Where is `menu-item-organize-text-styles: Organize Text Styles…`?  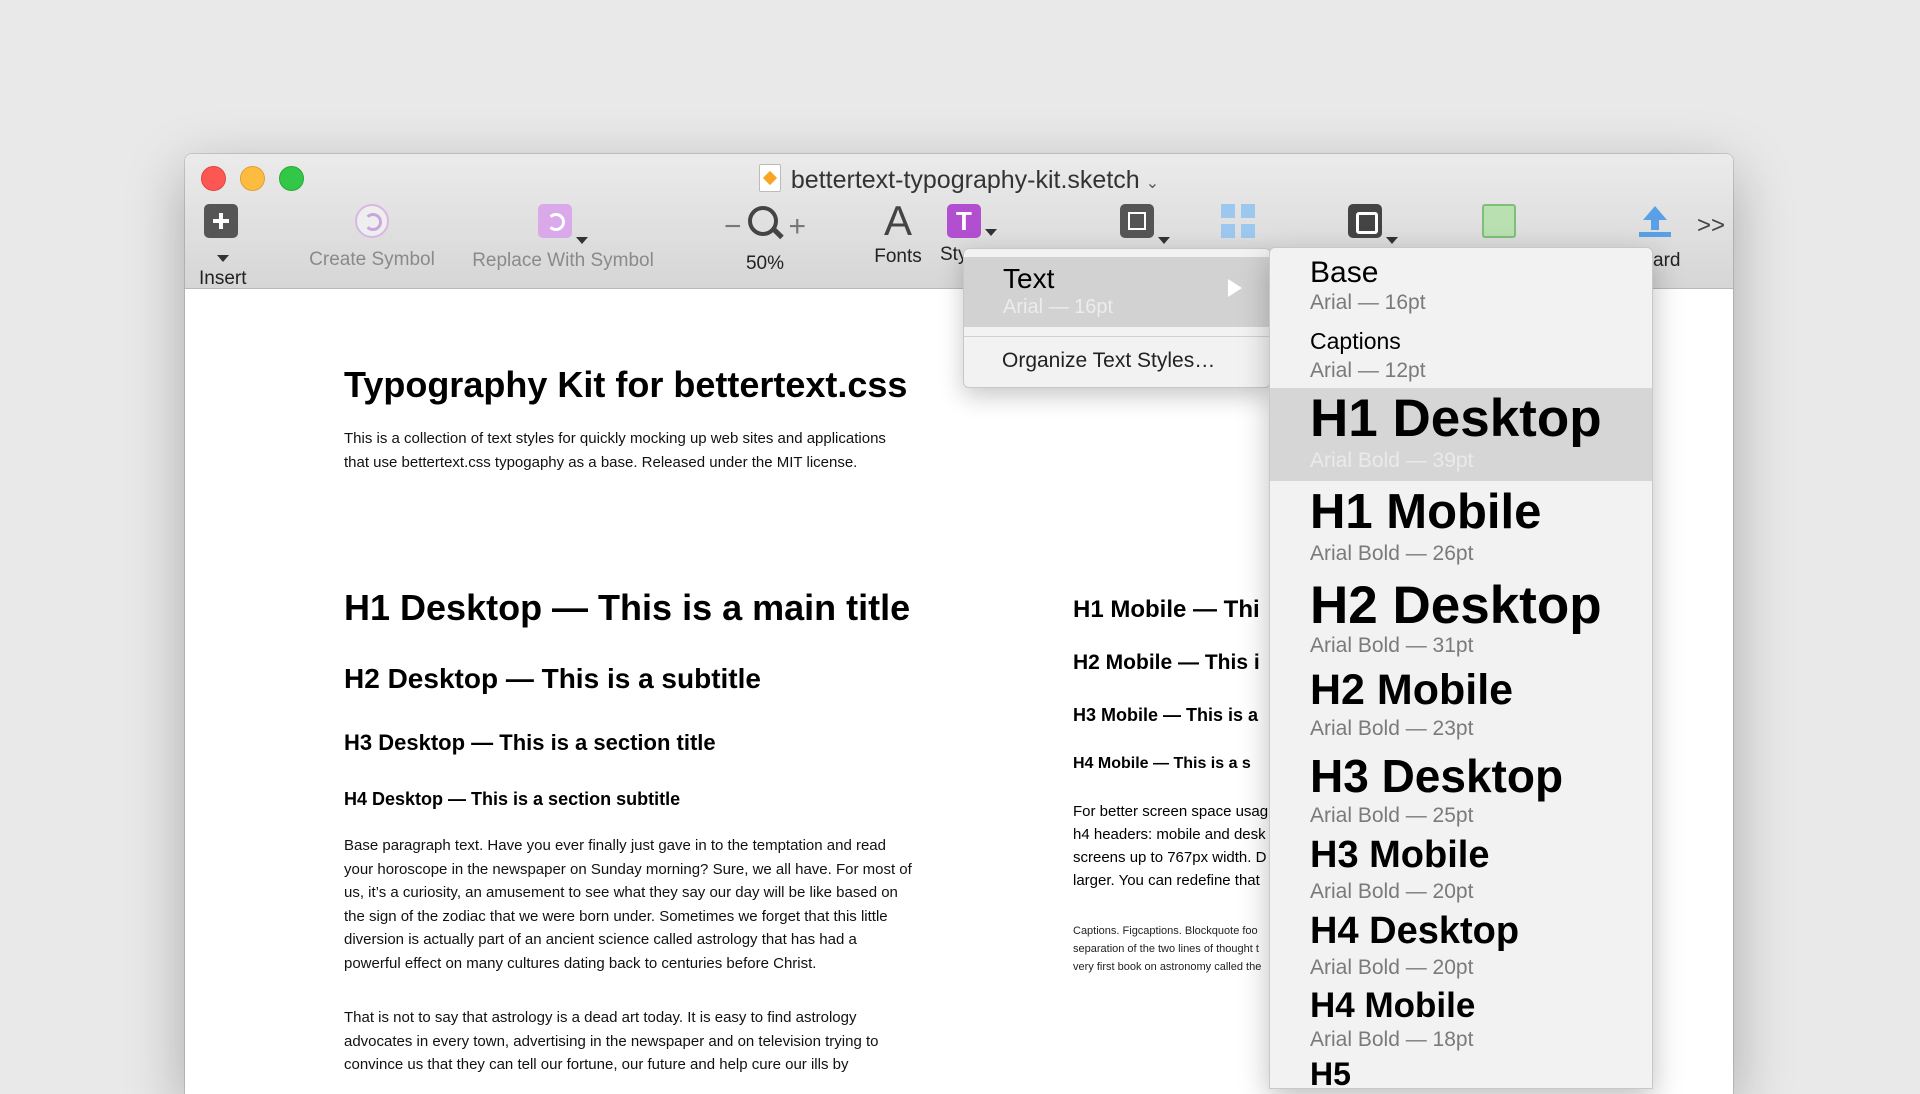
menu-item-organize-text-styles: Organize Text Styles… is located at coordinates (1108, 361).